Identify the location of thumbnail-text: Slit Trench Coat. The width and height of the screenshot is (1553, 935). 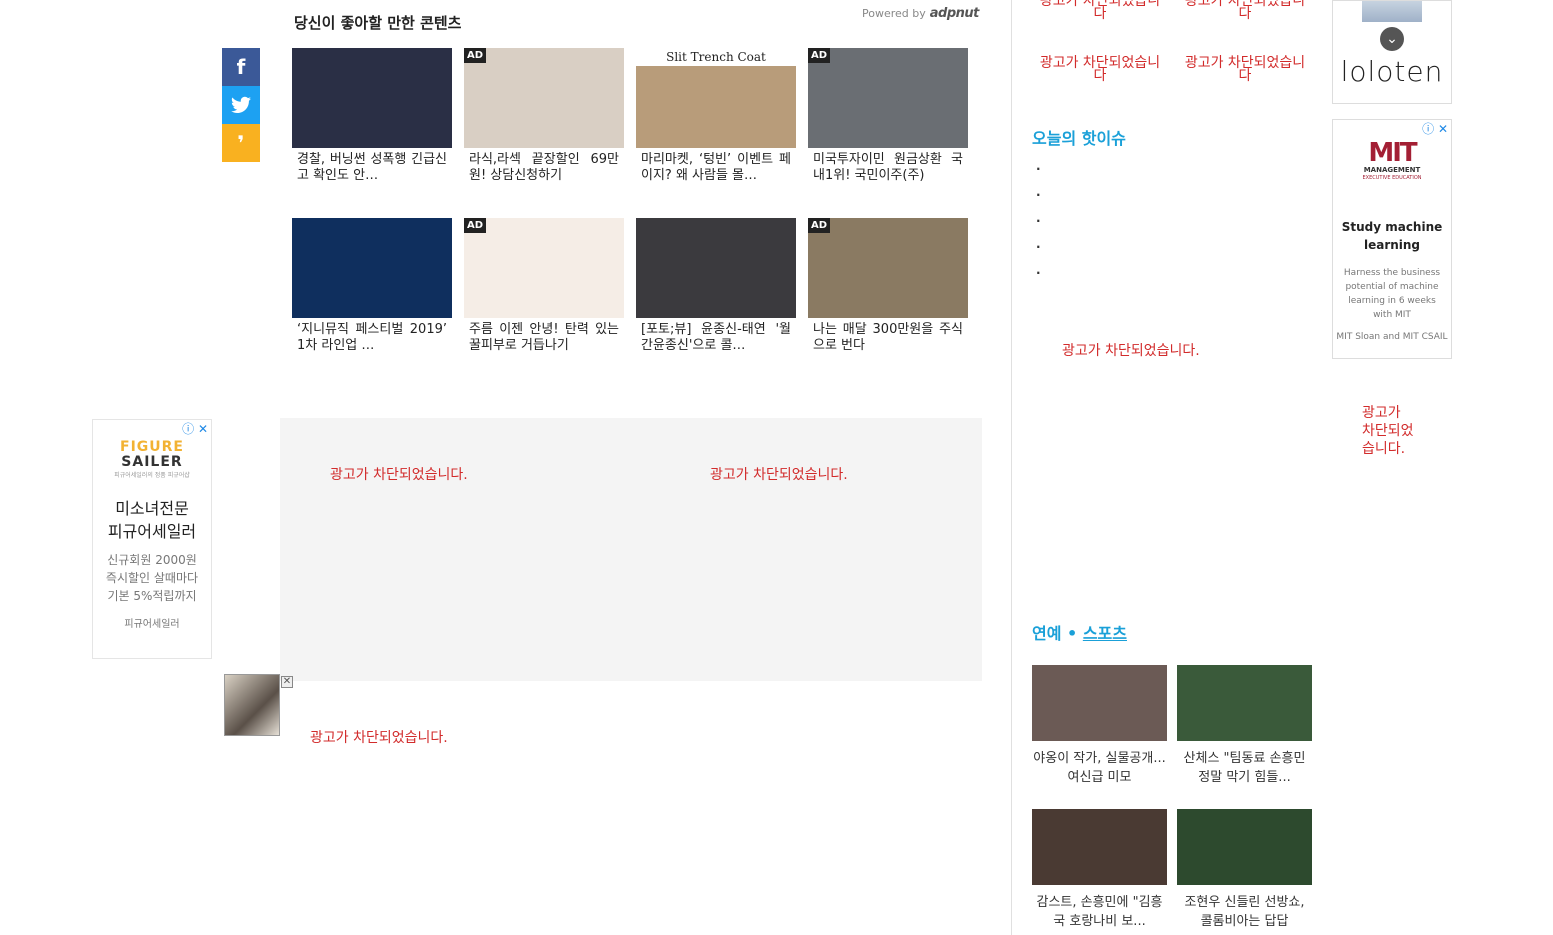
(716, 57).